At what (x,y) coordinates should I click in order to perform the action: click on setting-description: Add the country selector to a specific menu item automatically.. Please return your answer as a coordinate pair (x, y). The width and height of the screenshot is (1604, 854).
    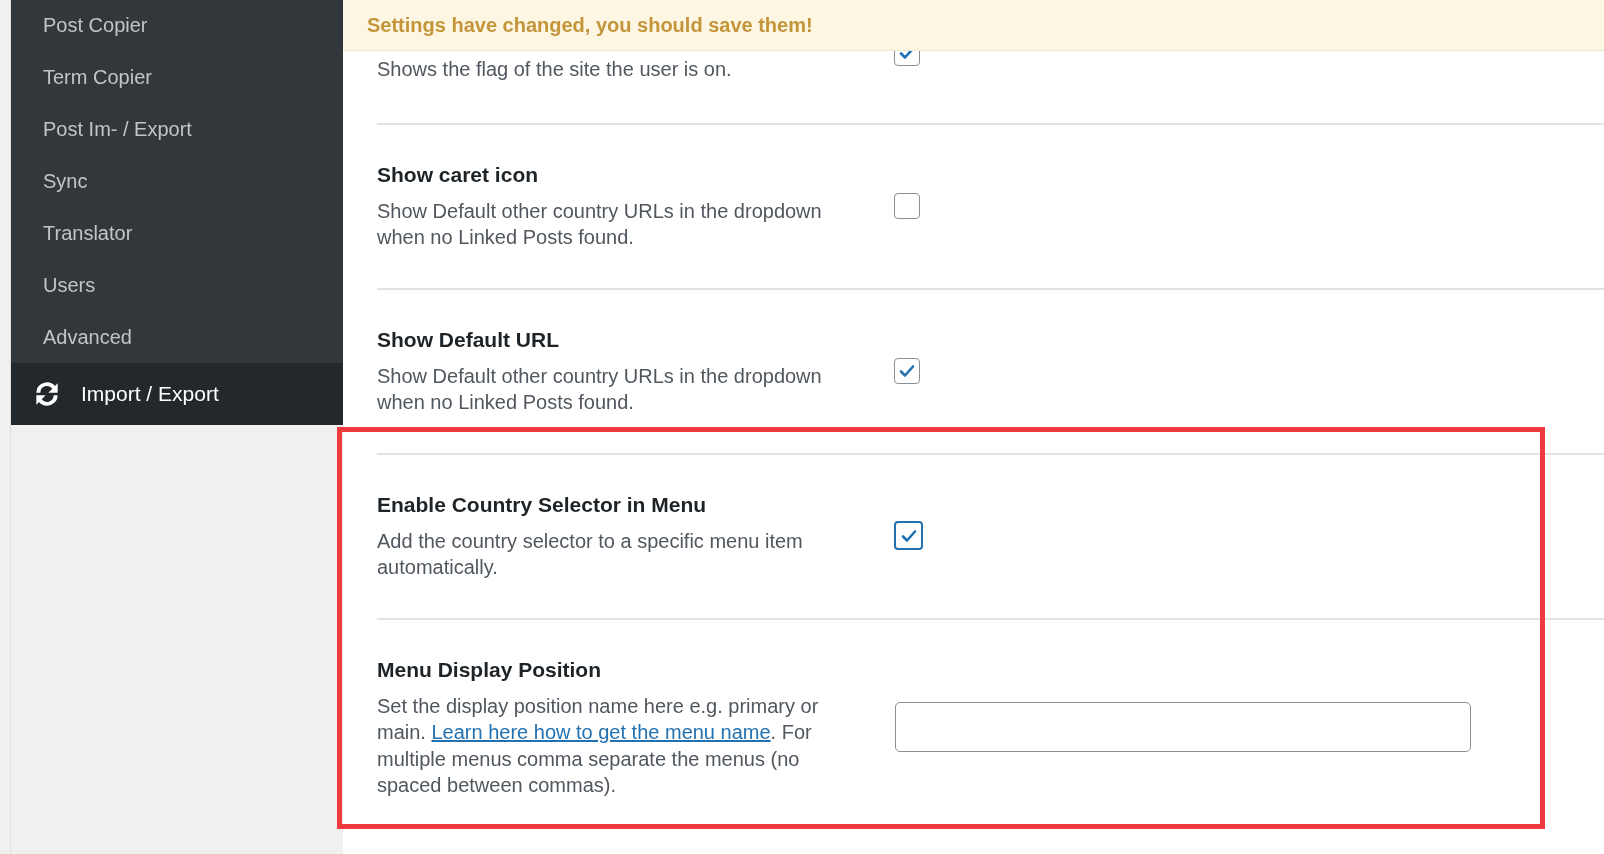
    Looking at the image, I should click on (590, 554).